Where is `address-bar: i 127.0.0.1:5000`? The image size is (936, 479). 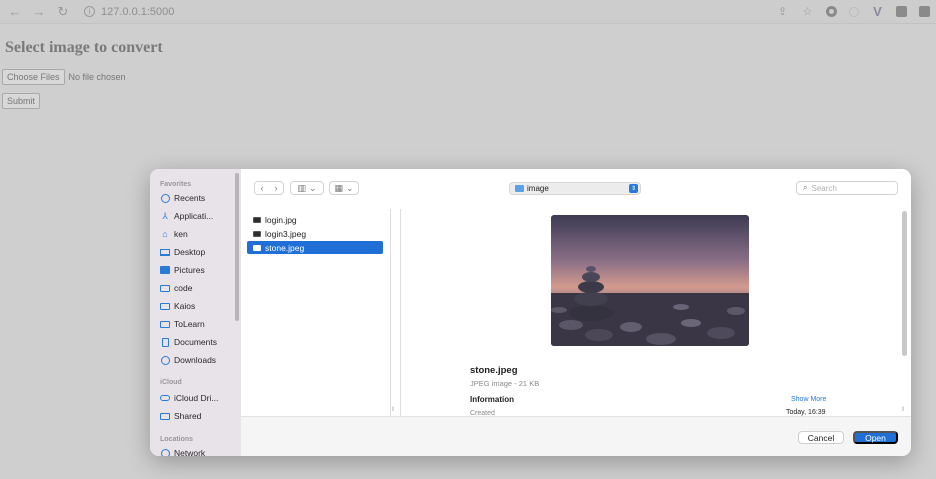
address-bar: i 127.0.0.1:5000 is located at coordinates (129, 12).